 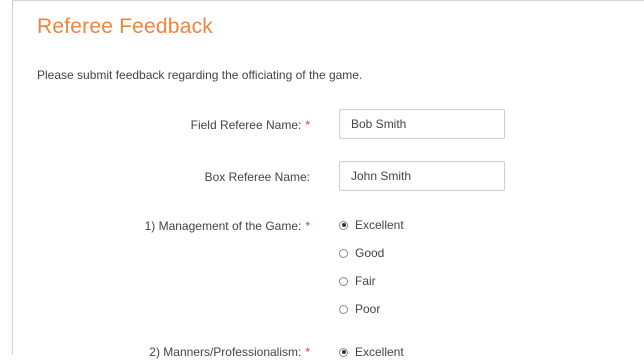 What do you see at coordinates (365, 281) in the screenshot?
I see `option-label: Fair` at bounding box center [365, 281].